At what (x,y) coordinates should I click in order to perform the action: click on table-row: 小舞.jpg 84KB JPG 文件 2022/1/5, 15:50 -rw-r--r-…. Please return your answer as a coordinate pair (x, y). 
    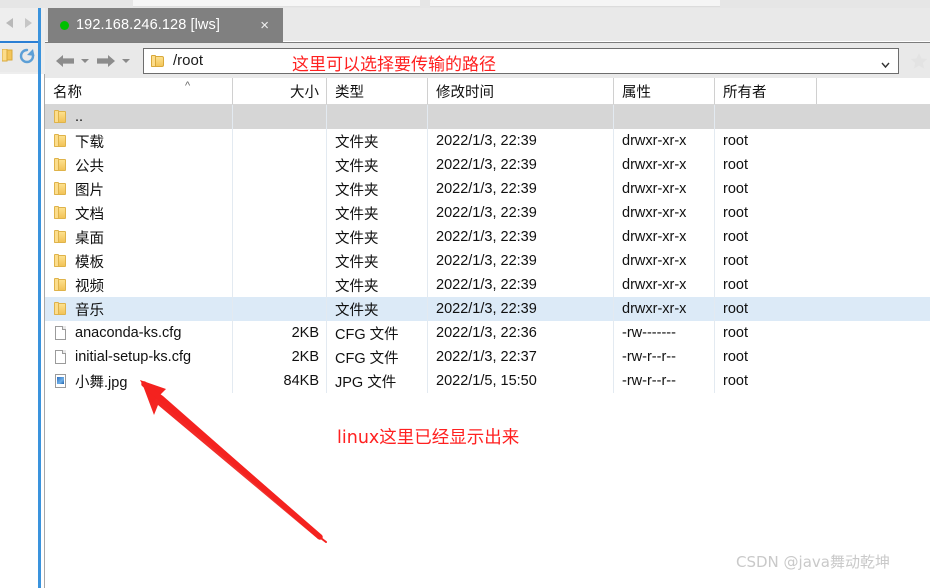
    Looking at the image, I should click on (487, 381).